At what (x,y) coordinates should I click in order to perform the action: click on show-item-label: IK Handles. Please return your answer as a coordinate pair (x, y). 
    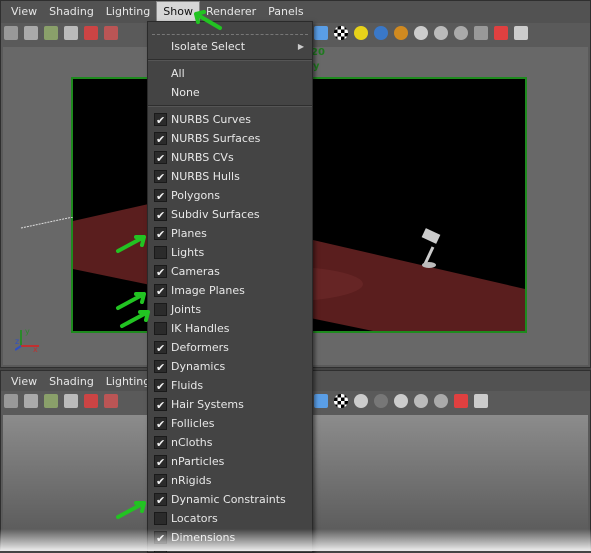
    Looking at the image, I should click on (200, 328).